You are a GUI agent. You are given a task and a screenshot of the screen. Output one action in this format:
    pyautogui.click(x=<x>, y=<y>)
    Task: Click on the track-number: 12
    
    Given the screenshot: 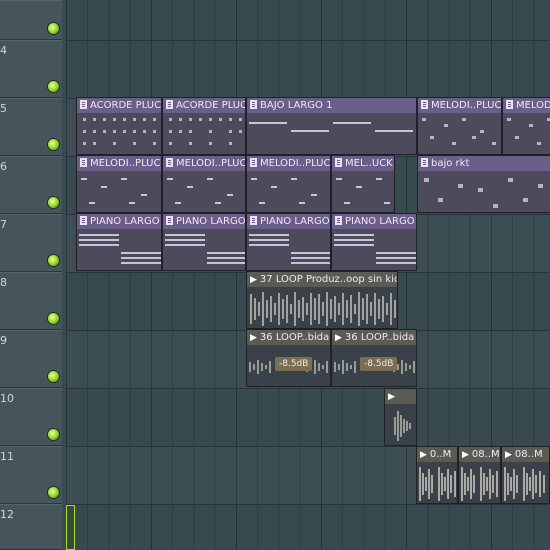 What is the action you would take?
    pyautogui.click(x=7, y=514)
    